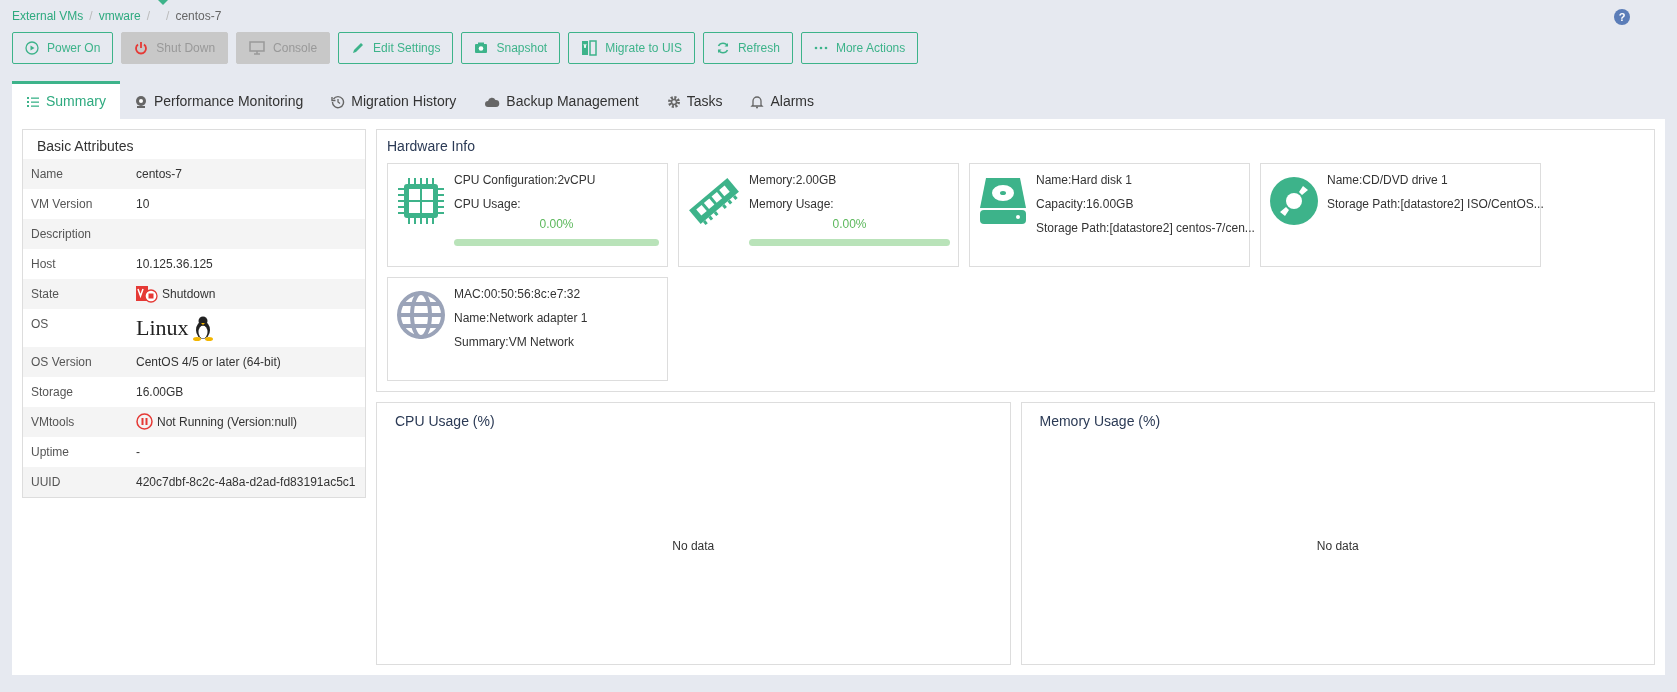 The height and width of the screenshot is (692, 1677). What do you see at coordinates (32, 48) in the screenshot?
I see `play-icon` at bounding box center [32, 48].